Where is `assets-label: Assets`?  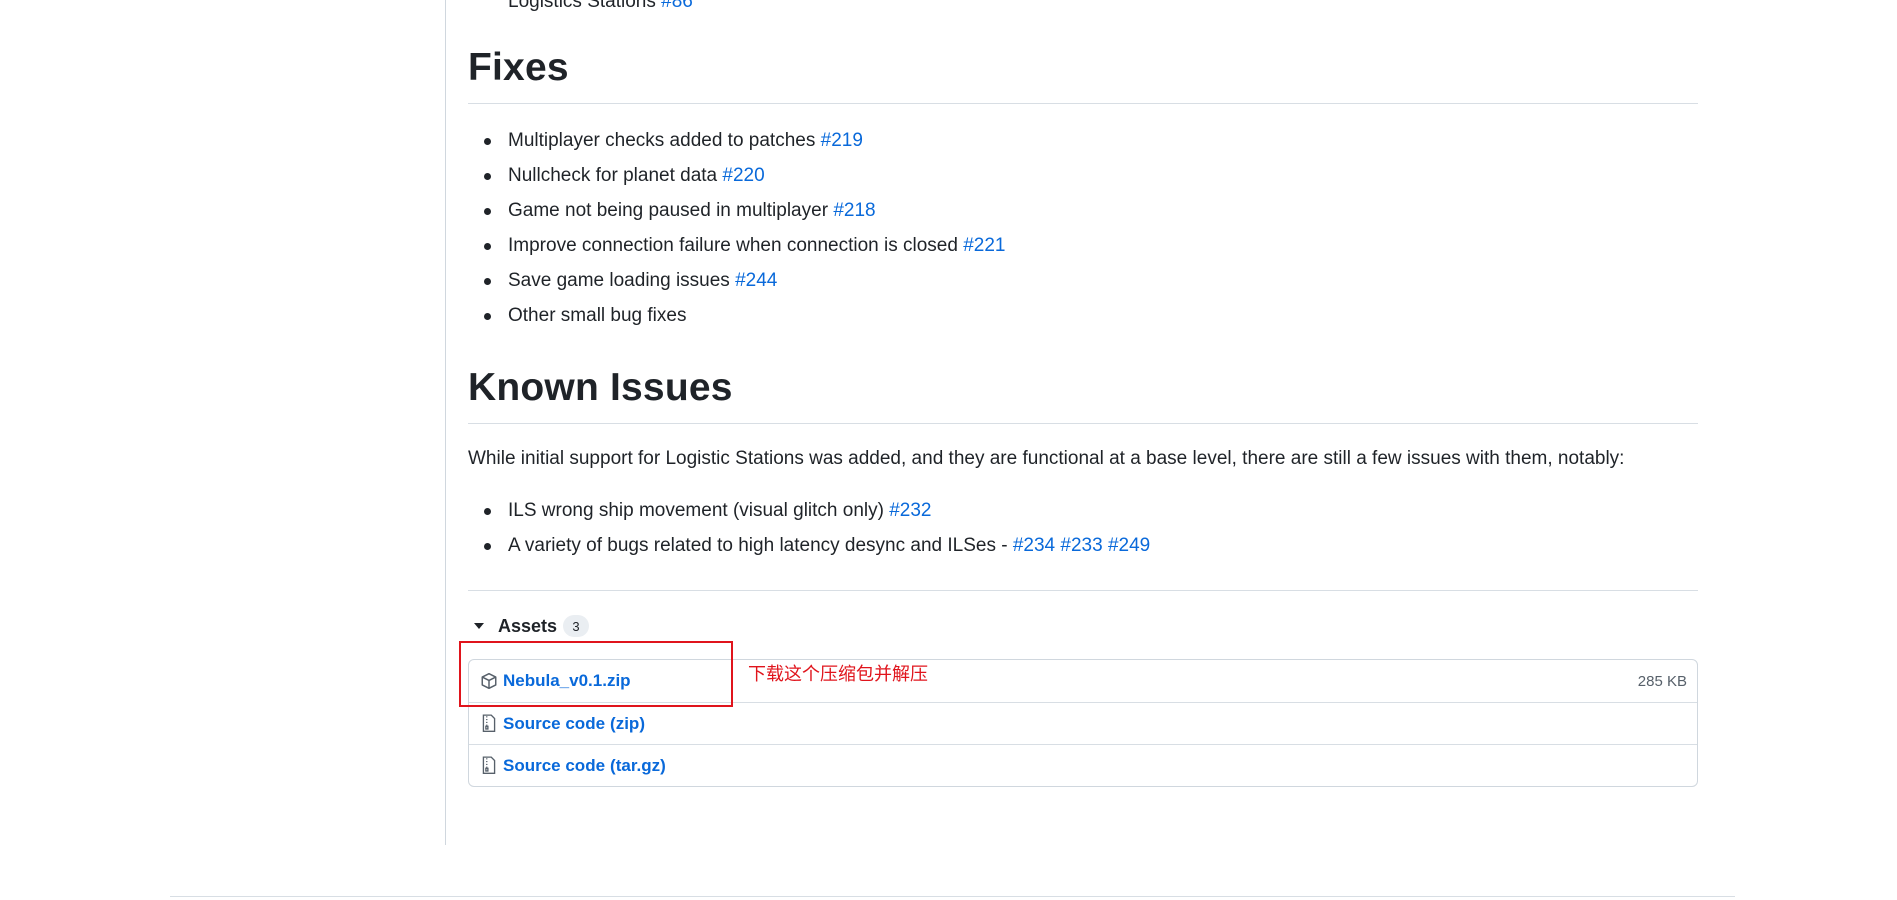 assets-label: Assets is located at coordinates (528, 625).